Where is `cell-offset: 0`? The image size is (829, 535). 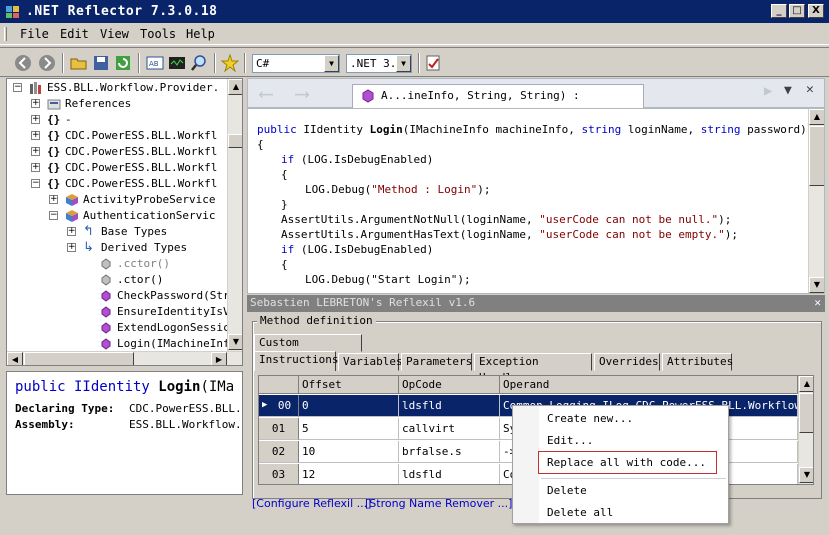 cell-offset: 0 is located at coordinates (349, 406).